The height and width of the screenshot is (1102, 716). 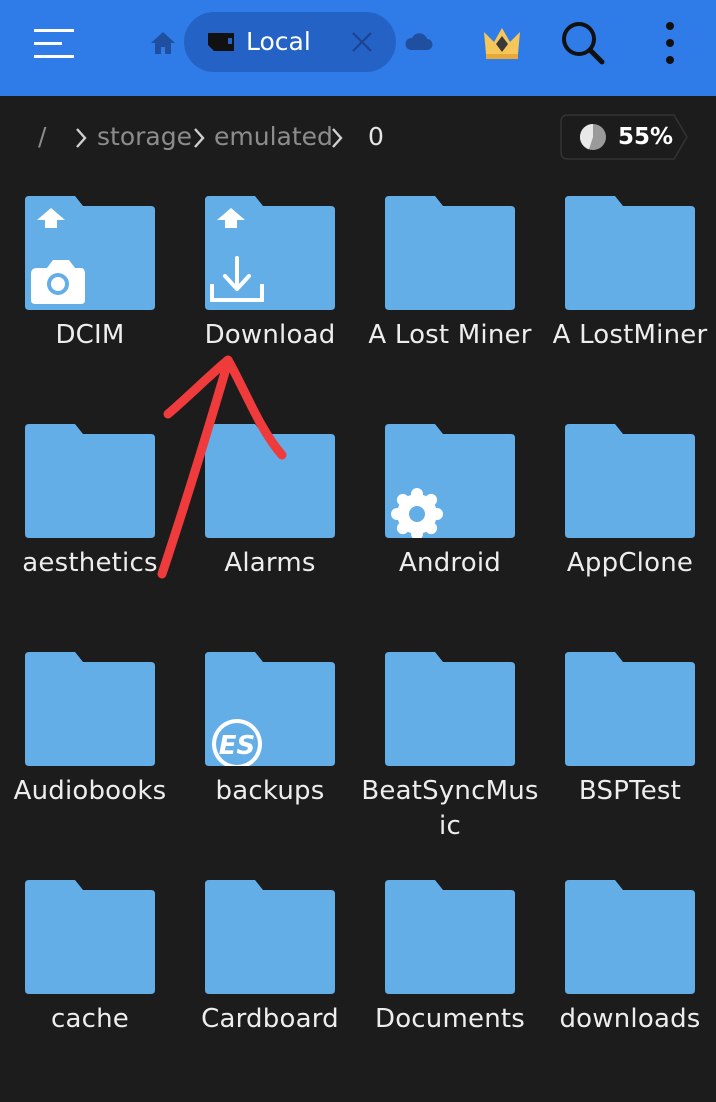 I want to click on folder-item: A Lost Miner, so click(x=450, y=304).